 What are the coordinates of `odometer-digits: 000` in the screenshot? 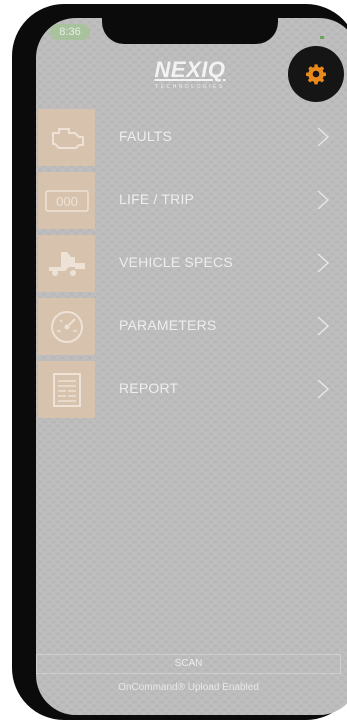 It's located at (67, 201).